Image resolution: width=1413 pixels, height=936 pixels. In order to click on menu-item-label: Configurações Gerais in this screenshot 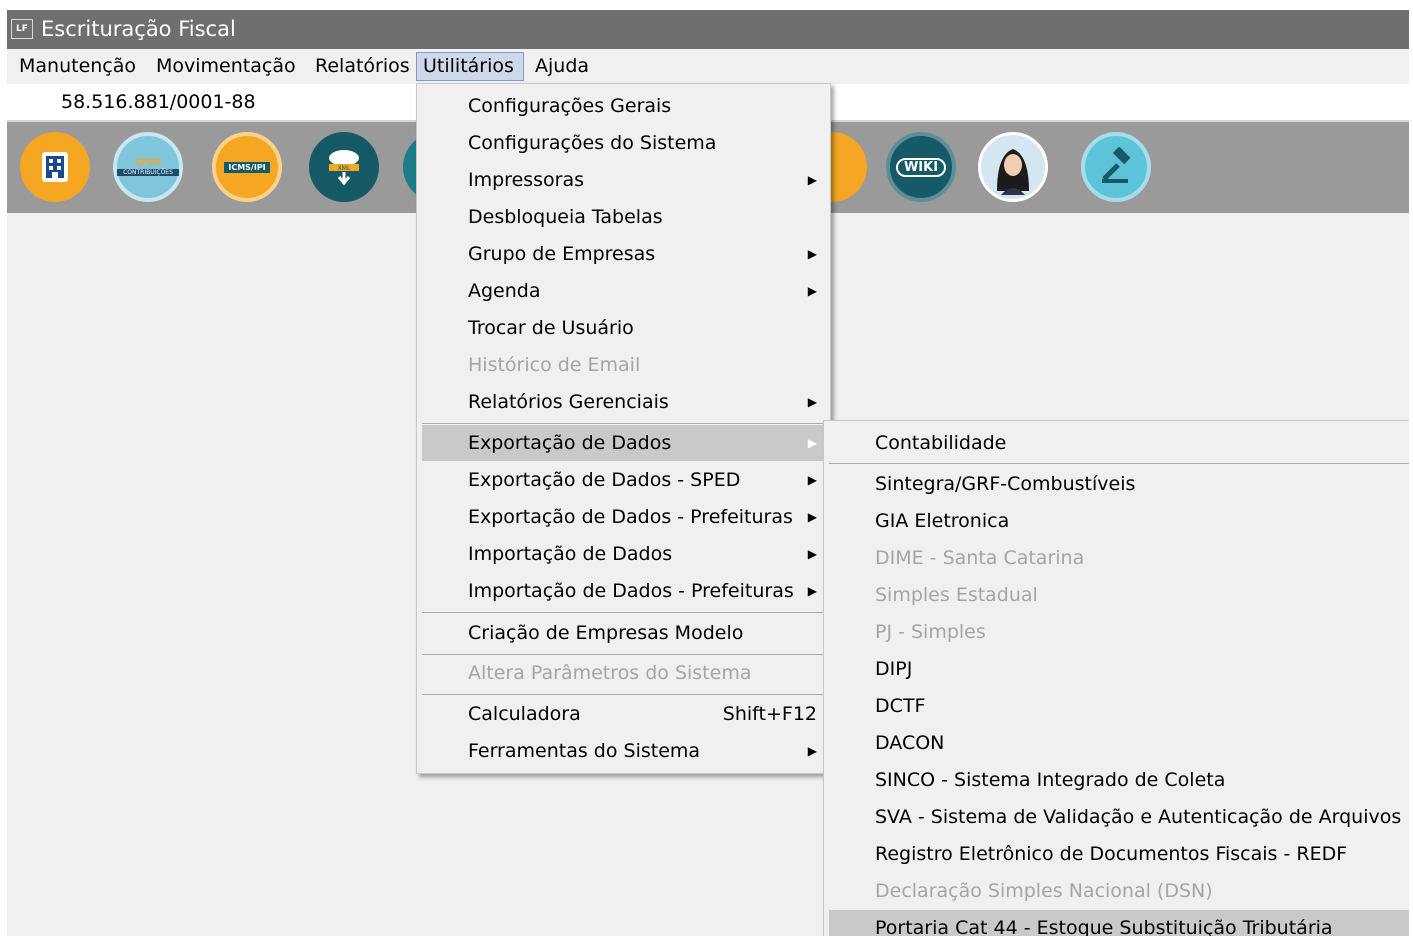, I will do `click(570, 106)`.